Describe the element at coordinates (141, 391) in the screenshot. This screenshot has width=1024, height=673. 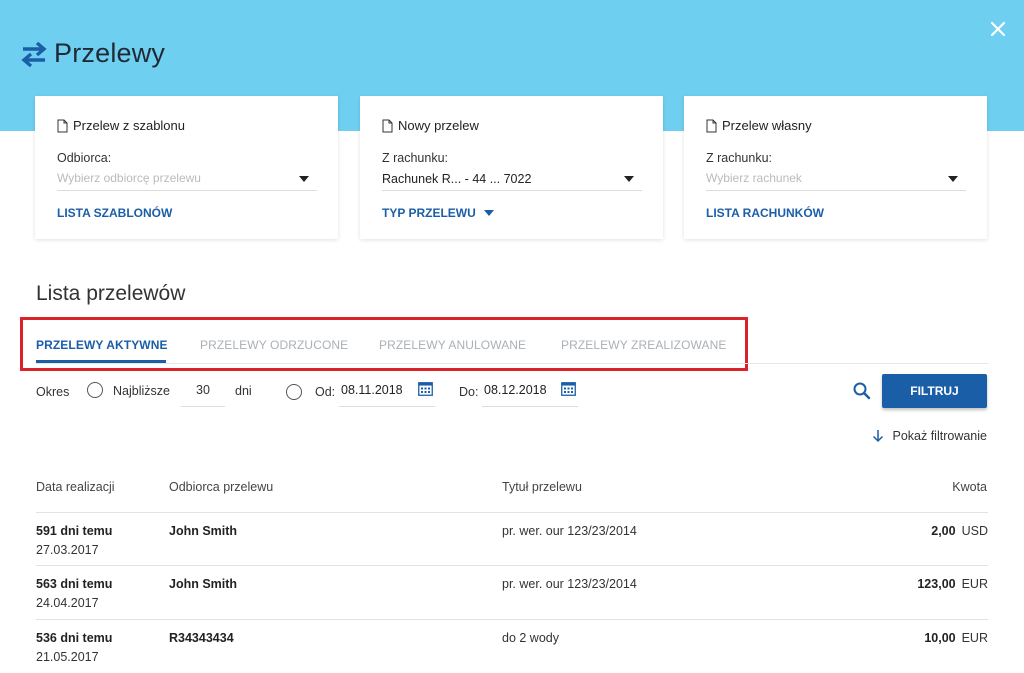
I see `nearest-label: Najbliższe` at that location.